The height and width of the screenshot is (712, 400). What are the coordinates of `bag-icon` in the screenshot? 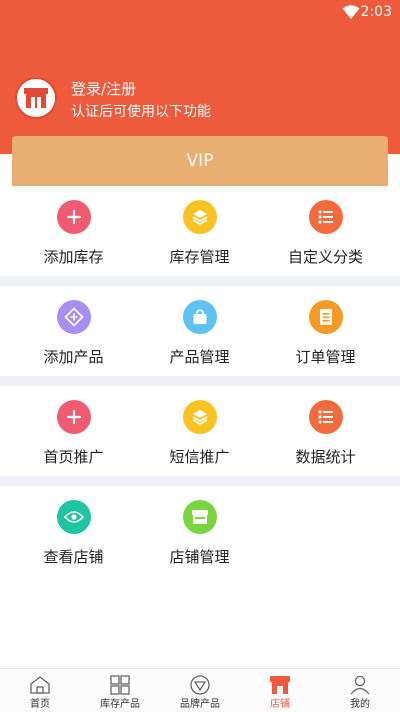 It's located at (199, 317).